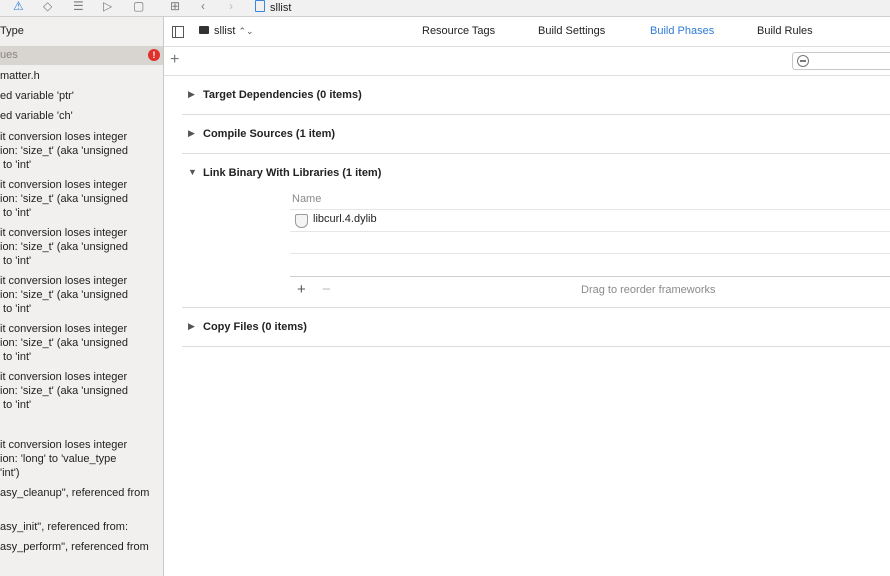 This screenshot has width=890, height=576. I want to click on libraries-footer: + − Drag to reorder frameworks, so click(590, 291).